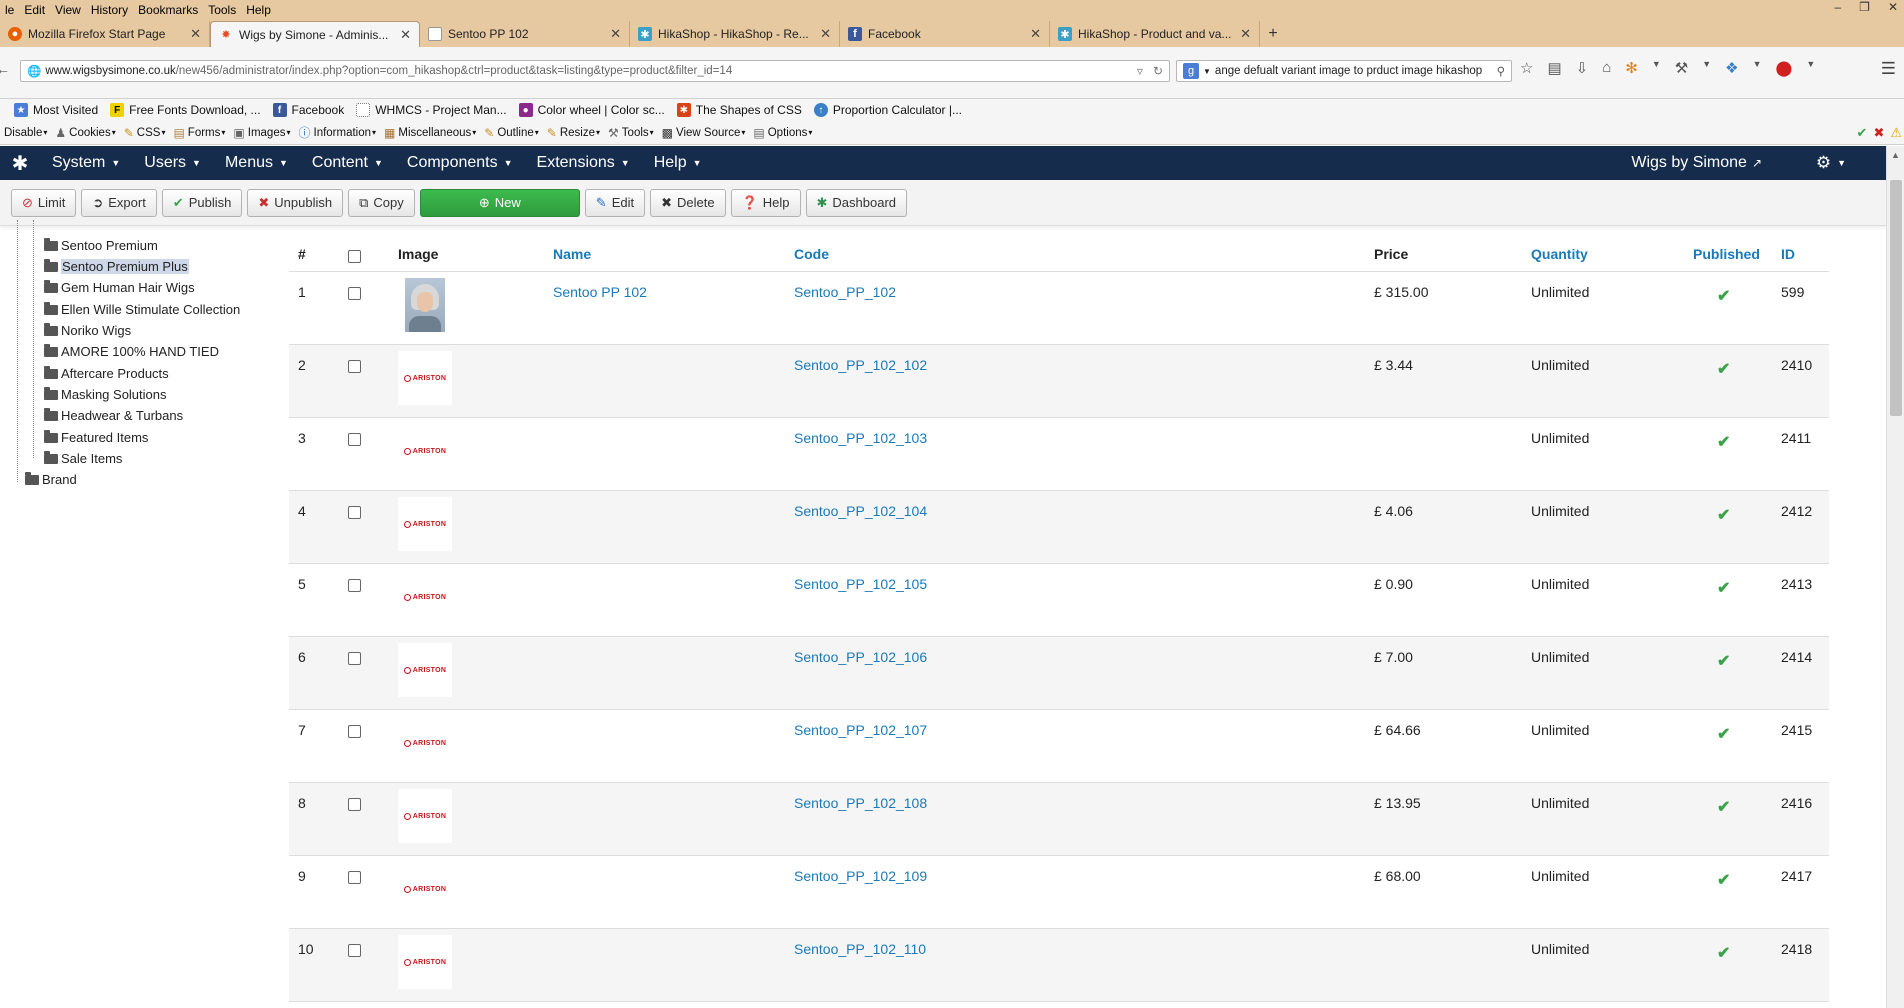 This screenshot has width=1904, height=1008. I want to click on tree-node-gem-human-hair: Gem Human Hair Wigs, so click(119, 287).